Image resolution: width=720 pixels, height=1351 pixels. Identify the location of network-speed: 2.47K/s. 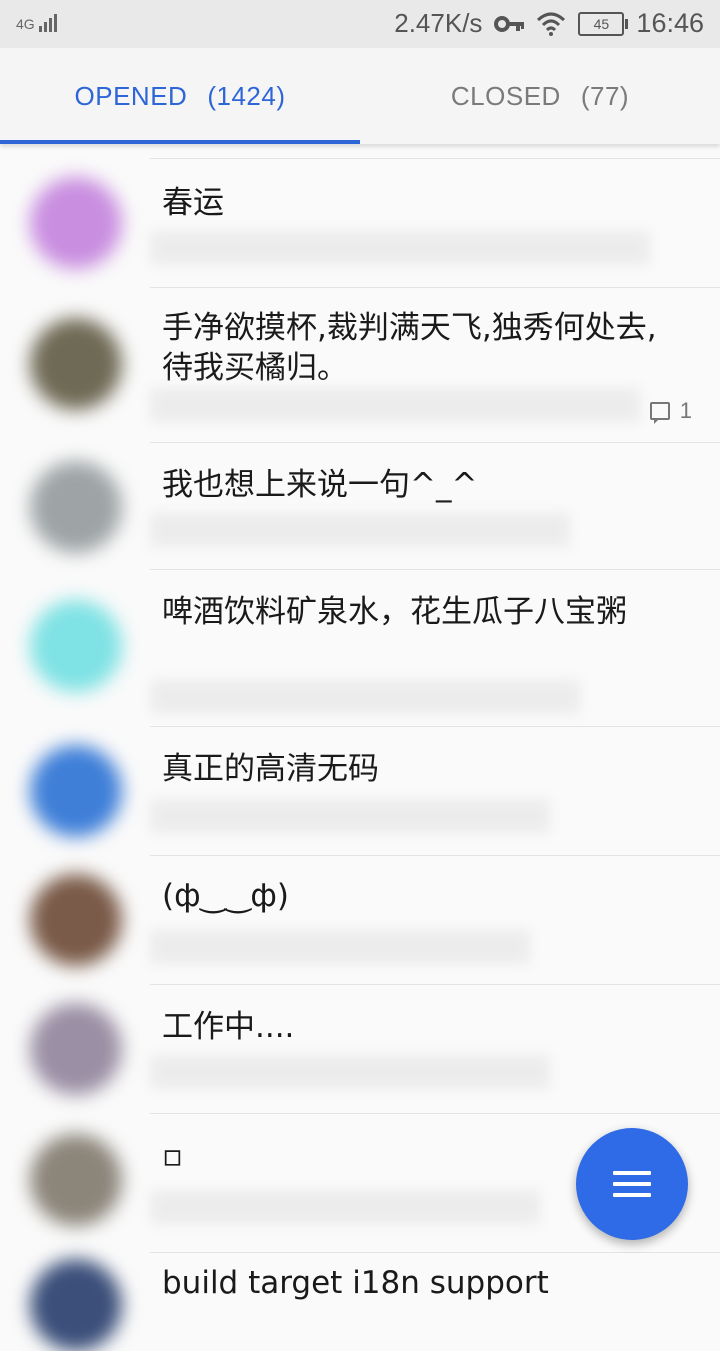
(438, 23).